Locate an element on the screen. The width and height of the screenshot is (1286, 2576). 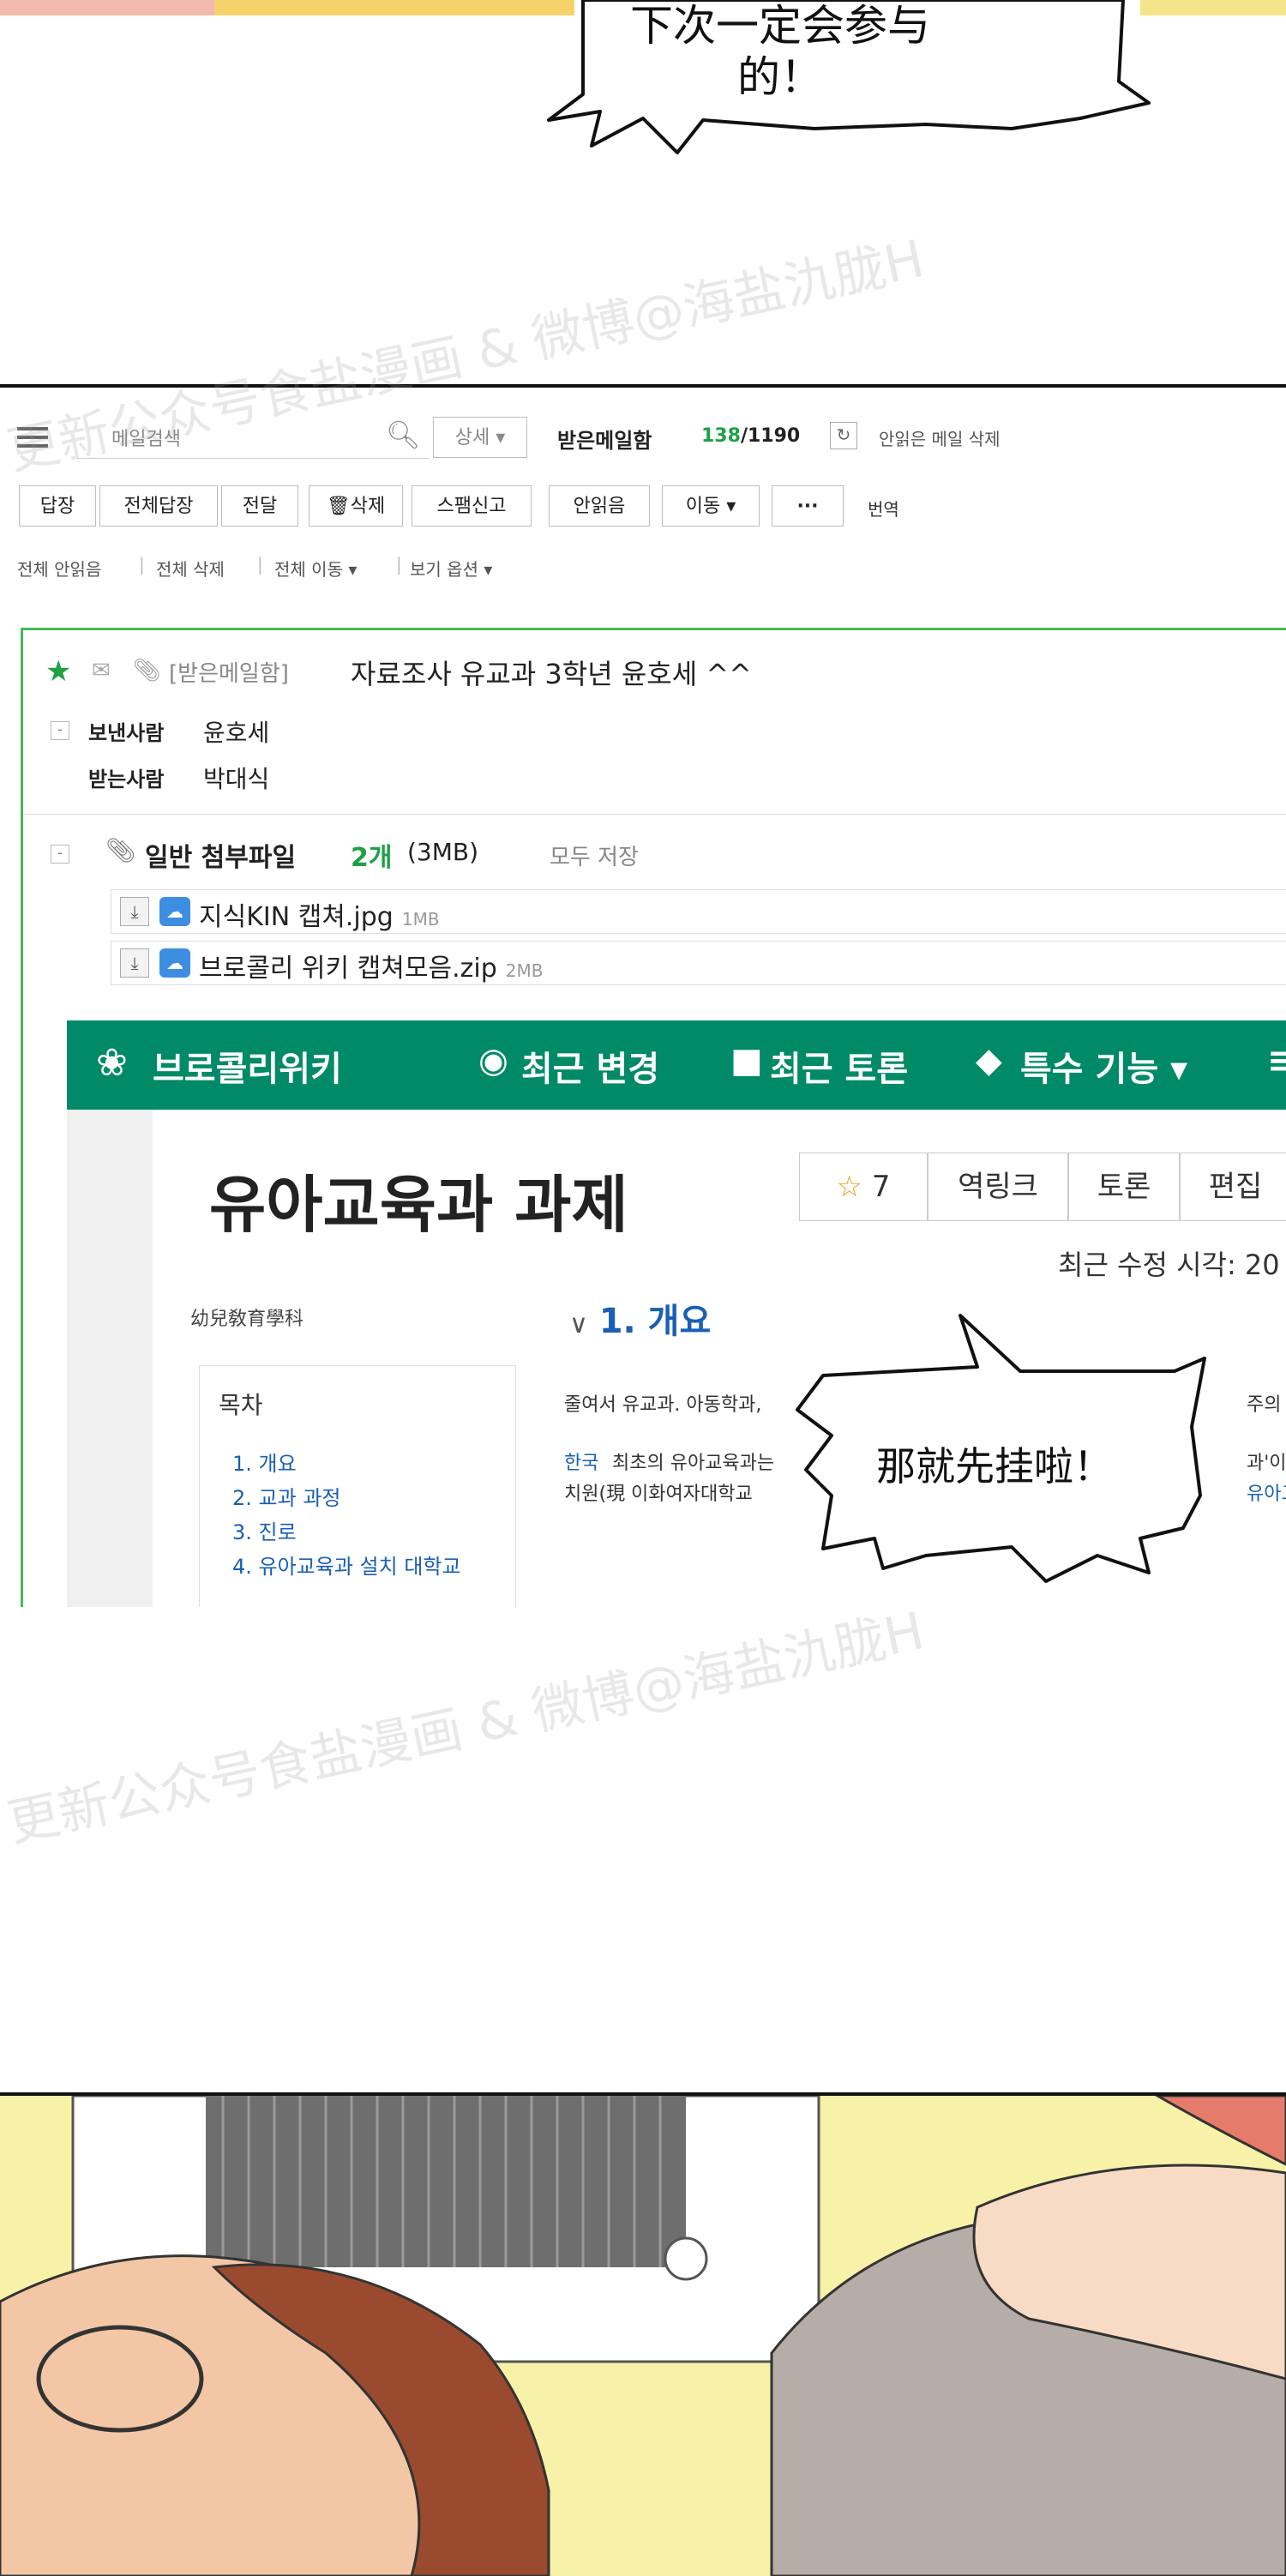
nav-recent-discussions: 최근 토론 is located at coordinates (839, 1066).